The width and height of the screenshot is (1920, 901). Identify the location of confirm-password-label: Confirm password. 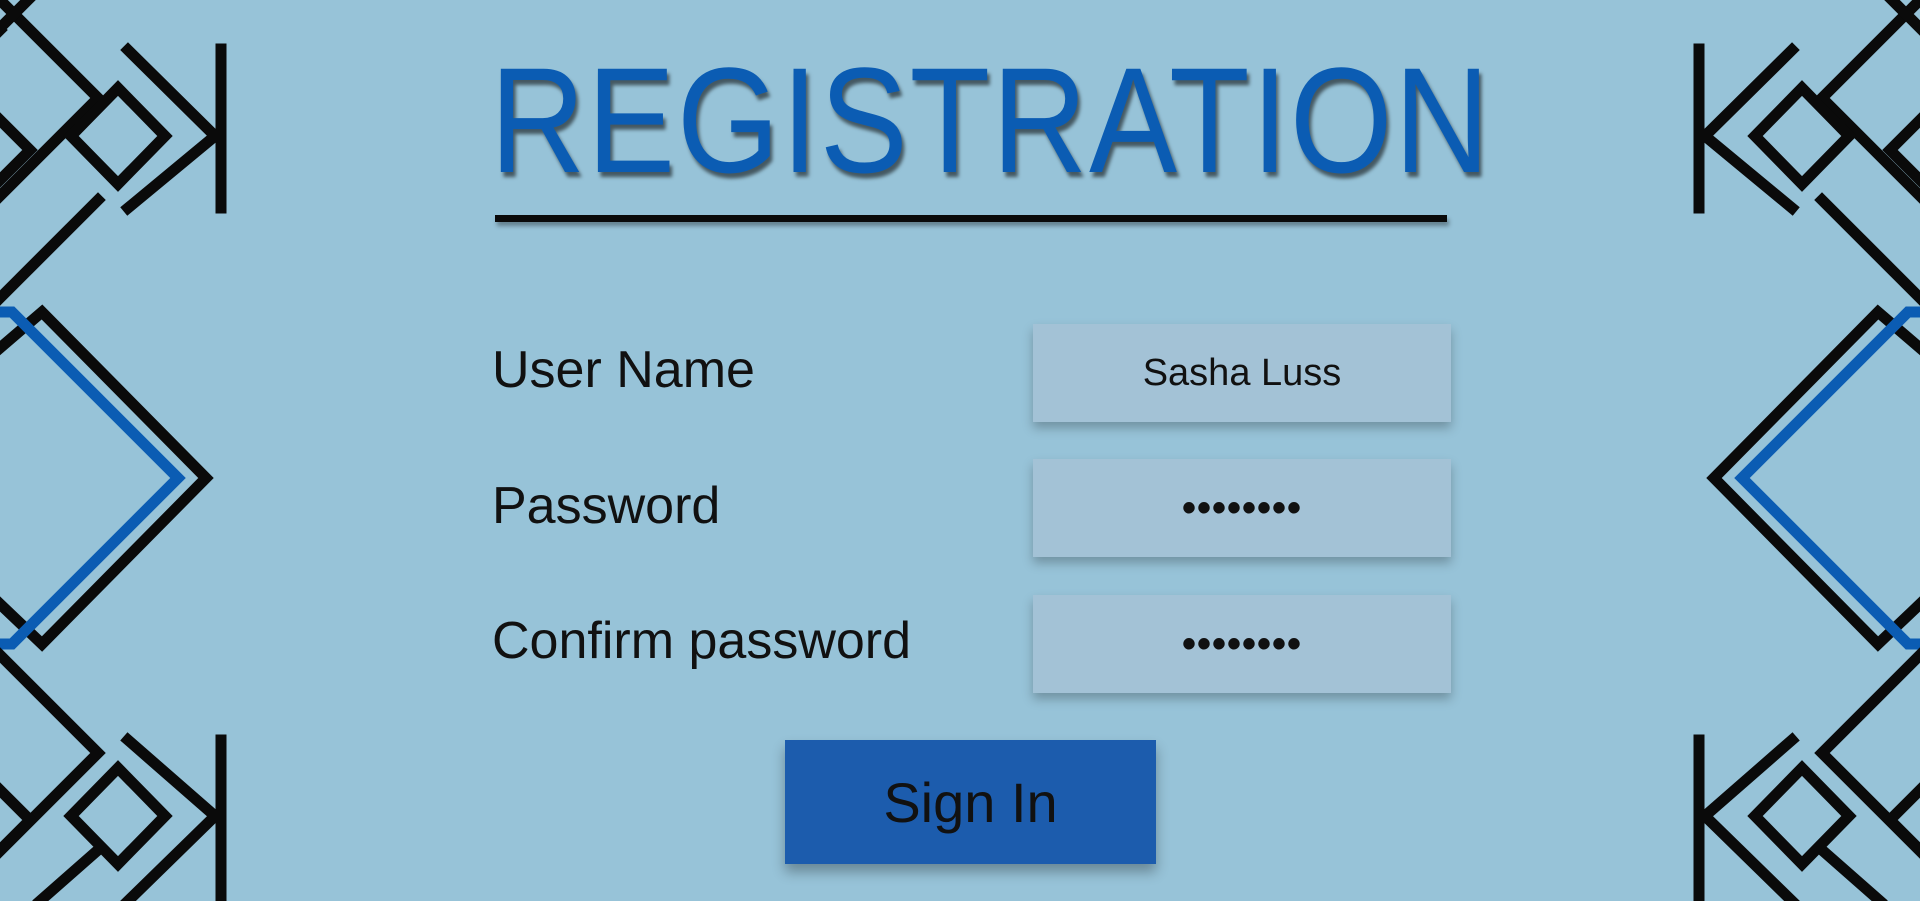
(702, 641).